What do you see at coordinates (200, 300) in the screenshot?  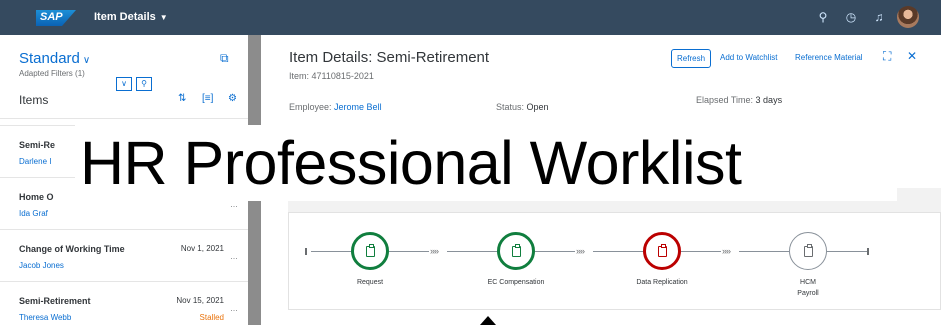 I see `item-date: Nov 15, 2021` at bounding box center [200, 300].